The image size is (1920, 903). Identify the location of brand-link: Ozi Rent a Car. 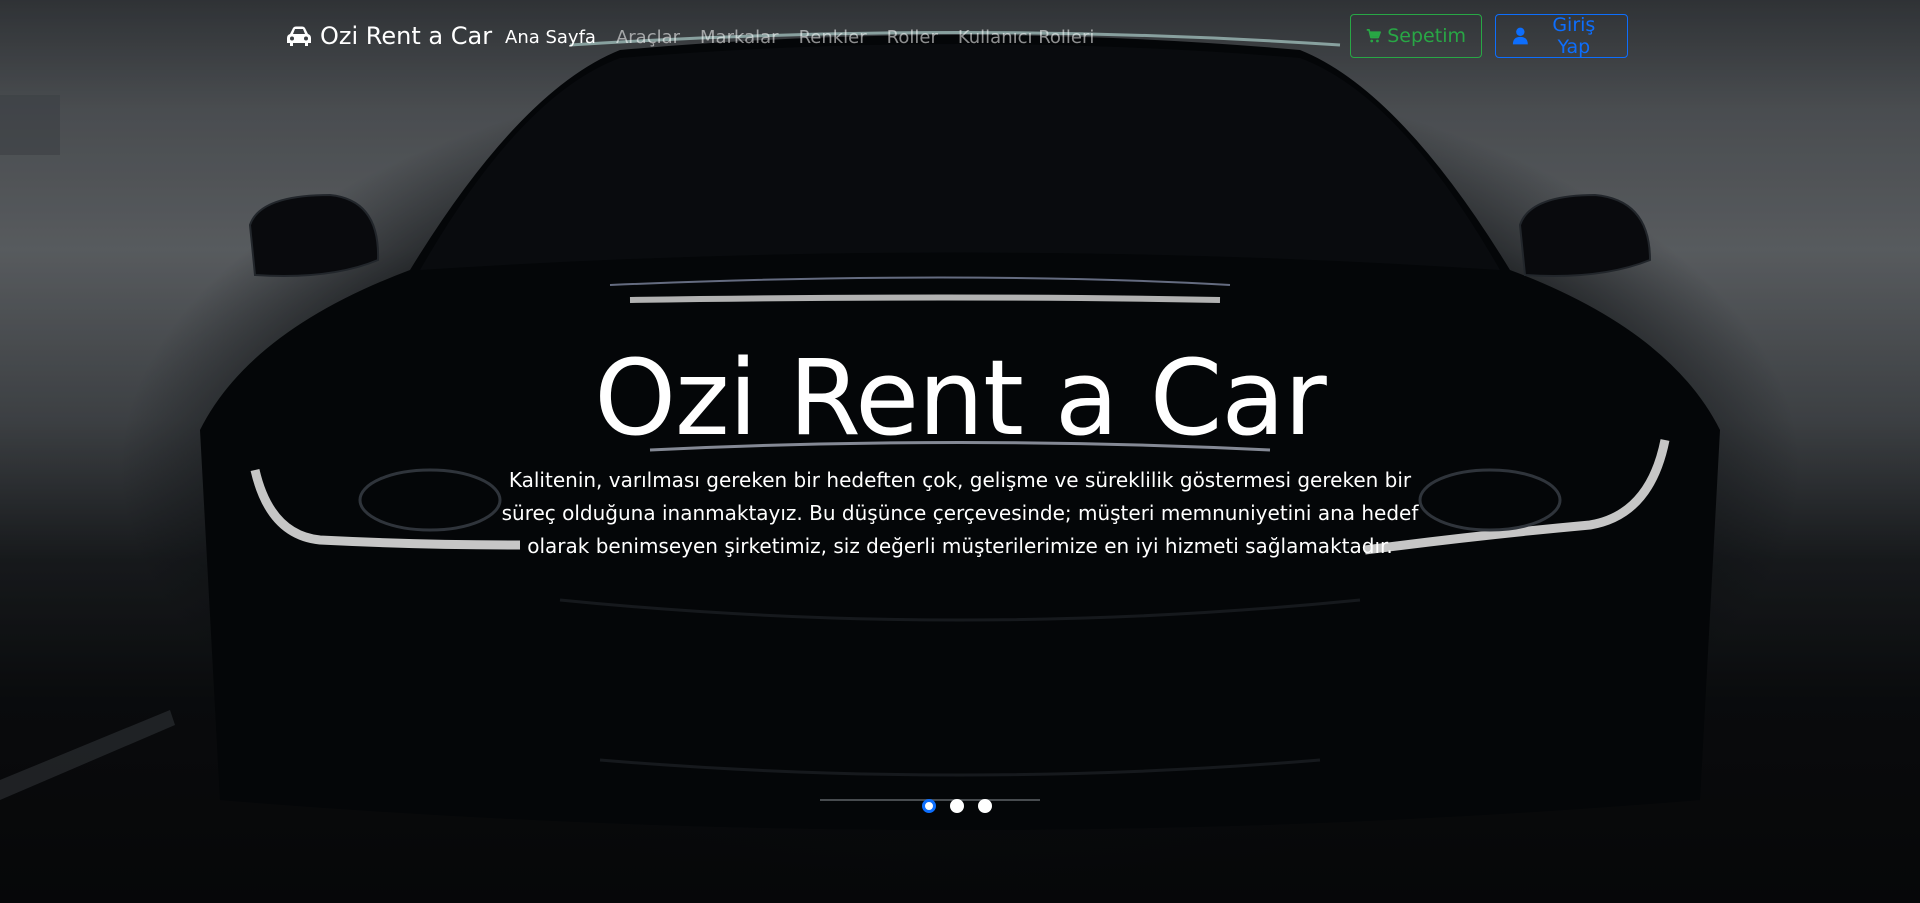
(389, 36).